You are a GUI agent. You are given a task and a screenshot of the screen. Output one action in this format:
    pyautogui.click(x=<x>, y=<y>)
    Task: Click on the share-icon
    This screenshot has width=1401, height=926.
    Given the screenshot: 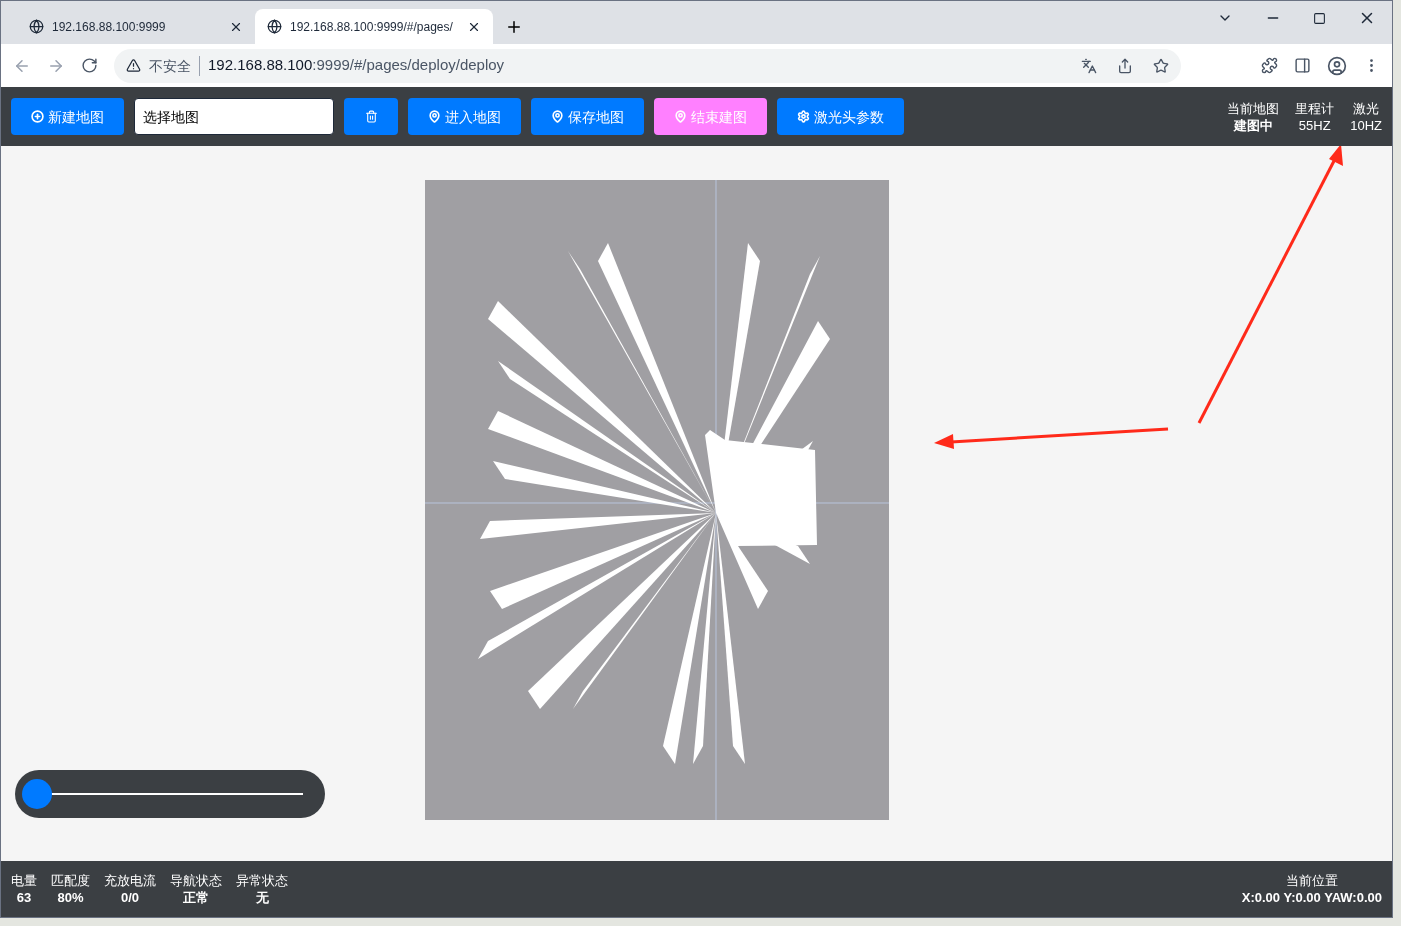 What is the action you would take?
    pyautogui.click(x=1125, y=65)
    